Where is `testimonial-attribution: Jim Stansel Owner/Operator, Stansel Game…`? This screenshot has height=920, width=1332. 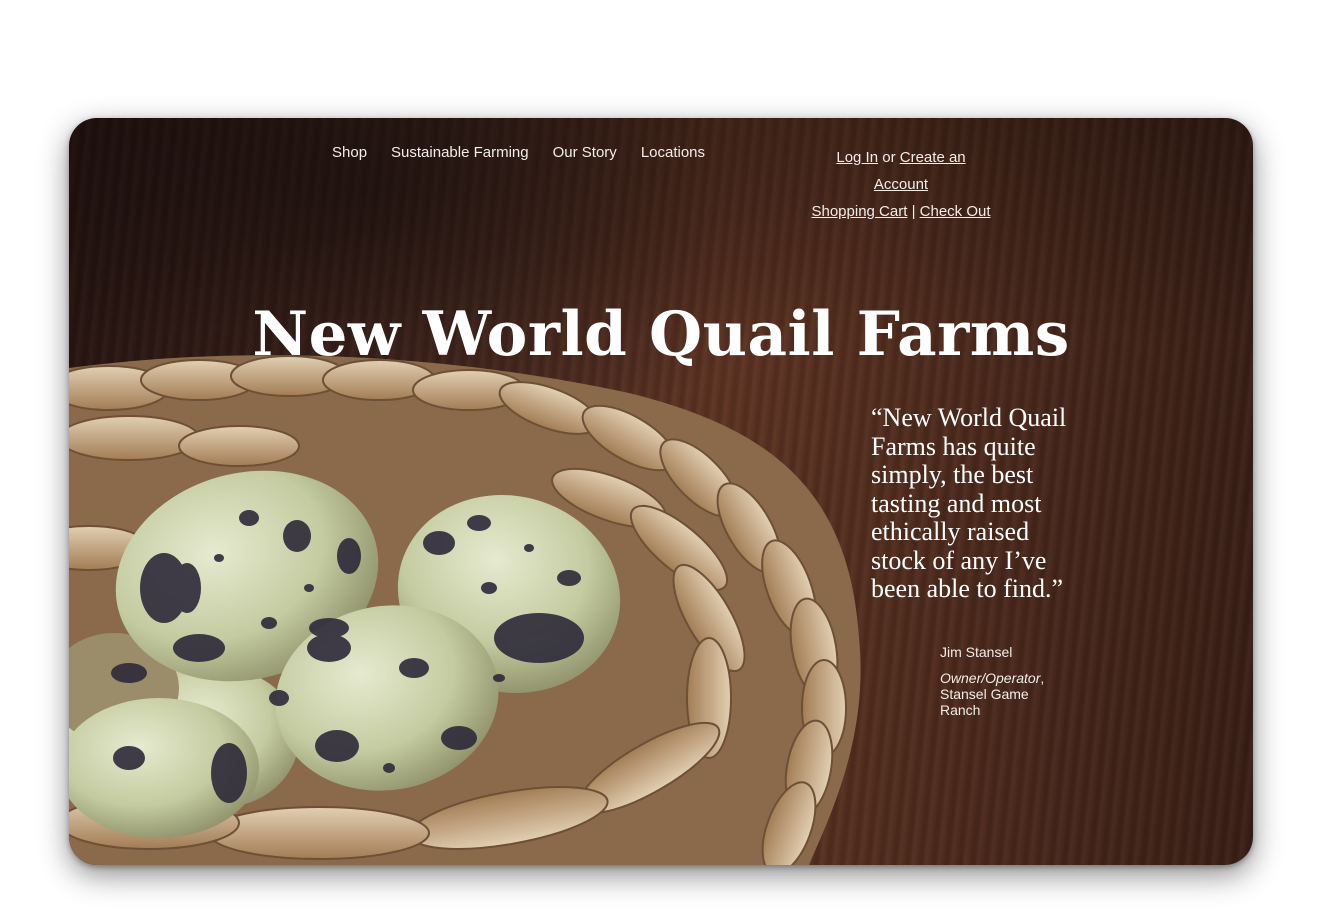
testimonial-attribution: Jim Stansel Owner/Operator, Stansel Game… is located at coordinates (1005, 681).